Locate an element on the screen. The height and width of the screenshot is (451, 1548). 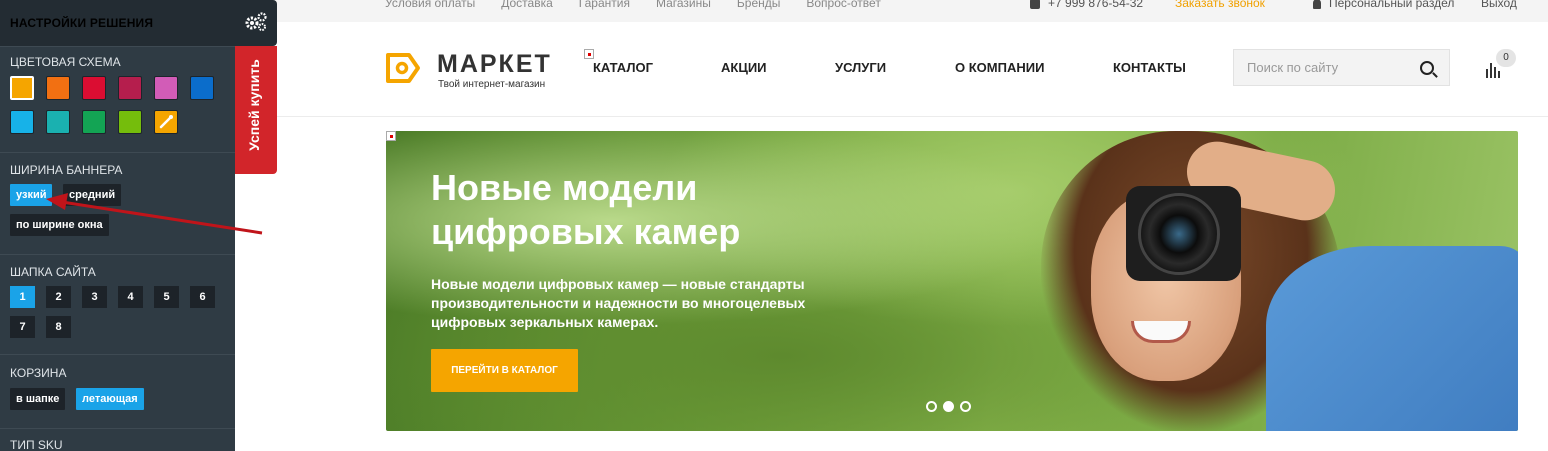
site-header-section: ШАПКА САЙТА 1 2 3 4 5 6 7 8 is located at coordinates (117, 304).